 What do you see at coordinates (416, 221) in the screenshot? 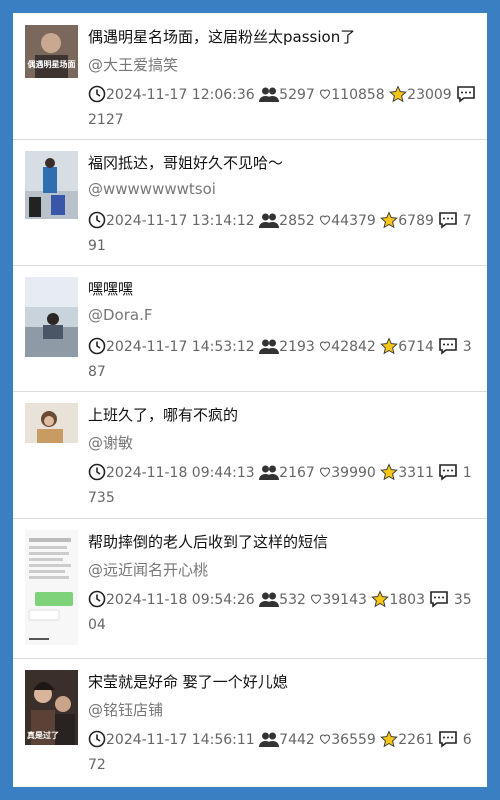
I see `favorite-count: 6789` at bounding box center [416, 221].